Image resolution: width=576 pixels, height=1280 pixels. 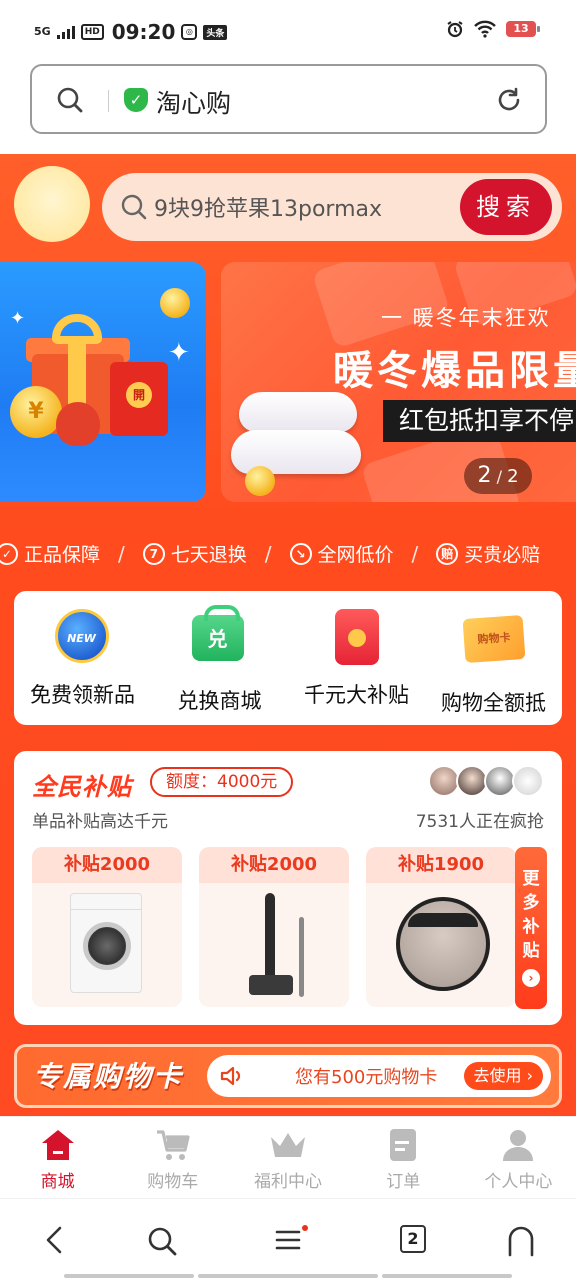 What do you see at coordinates (57, 1145) in the screenshot?
I see `home-icon` at bounding box center [57, 1145].